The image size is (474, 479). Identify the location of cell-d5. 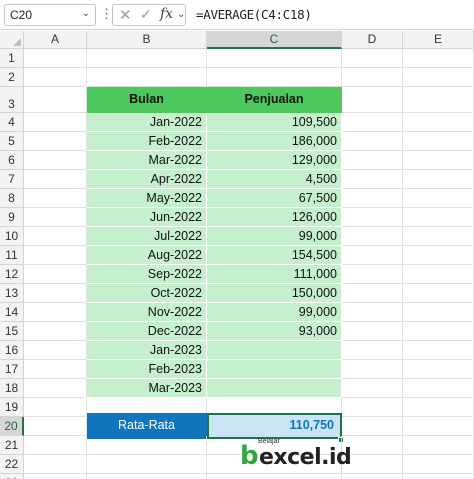
(372, 141).